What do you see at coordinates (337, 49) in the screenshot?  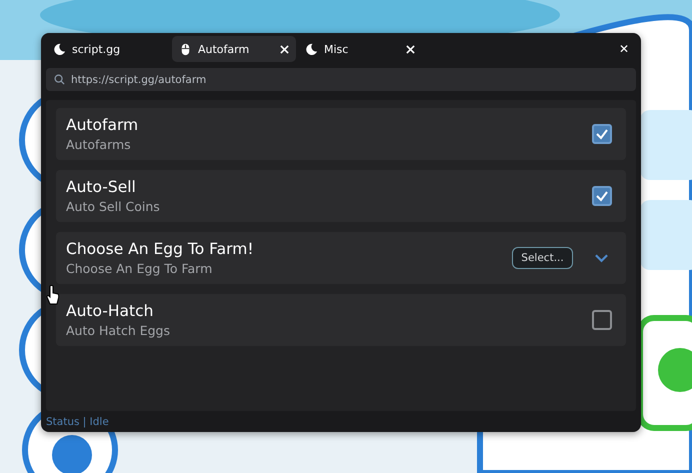 I see `tab-label: Misc` at bounding box center [337, 49].